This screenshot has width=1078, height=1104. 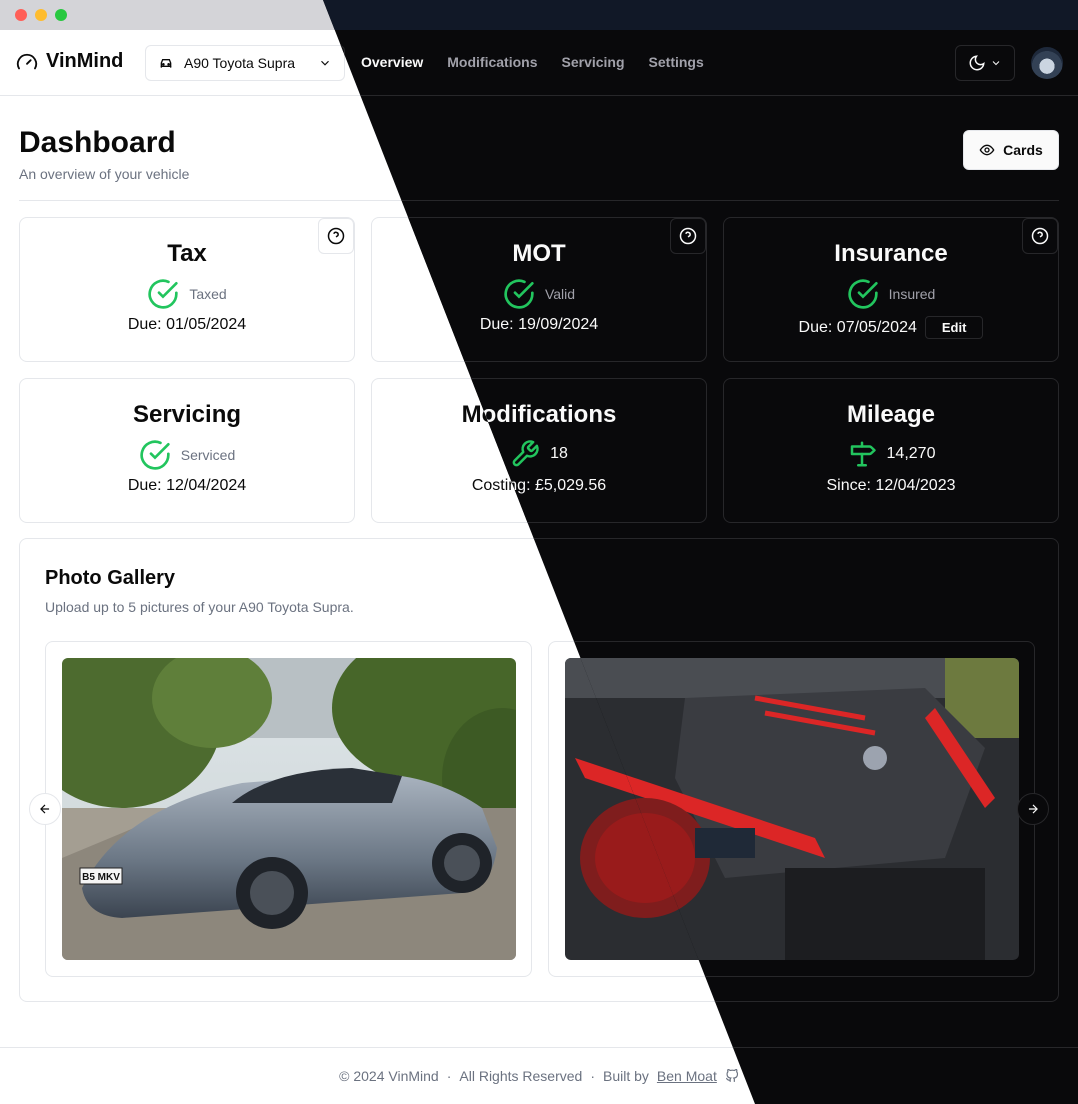 What do you see at coordinates (891, 414) in the screenshot?
I see `mileage-title: Mileage` at bounding box center [891, 414].